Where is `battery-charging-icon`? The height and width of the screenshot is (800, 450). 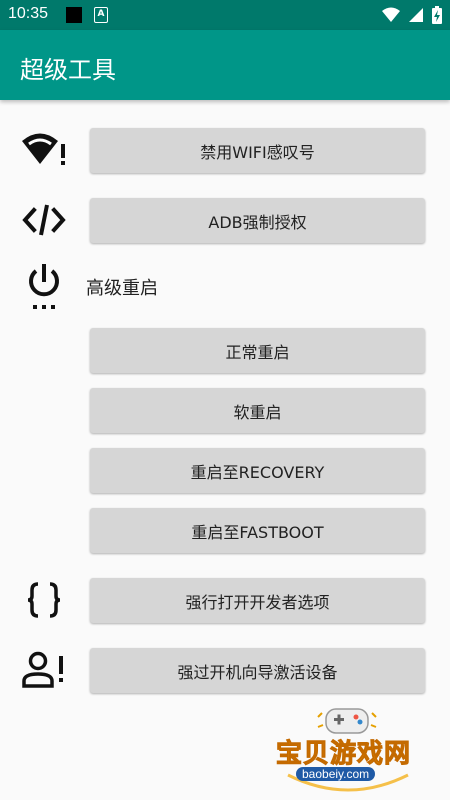 battery-charging-icon is located at coordinates (437, 17).